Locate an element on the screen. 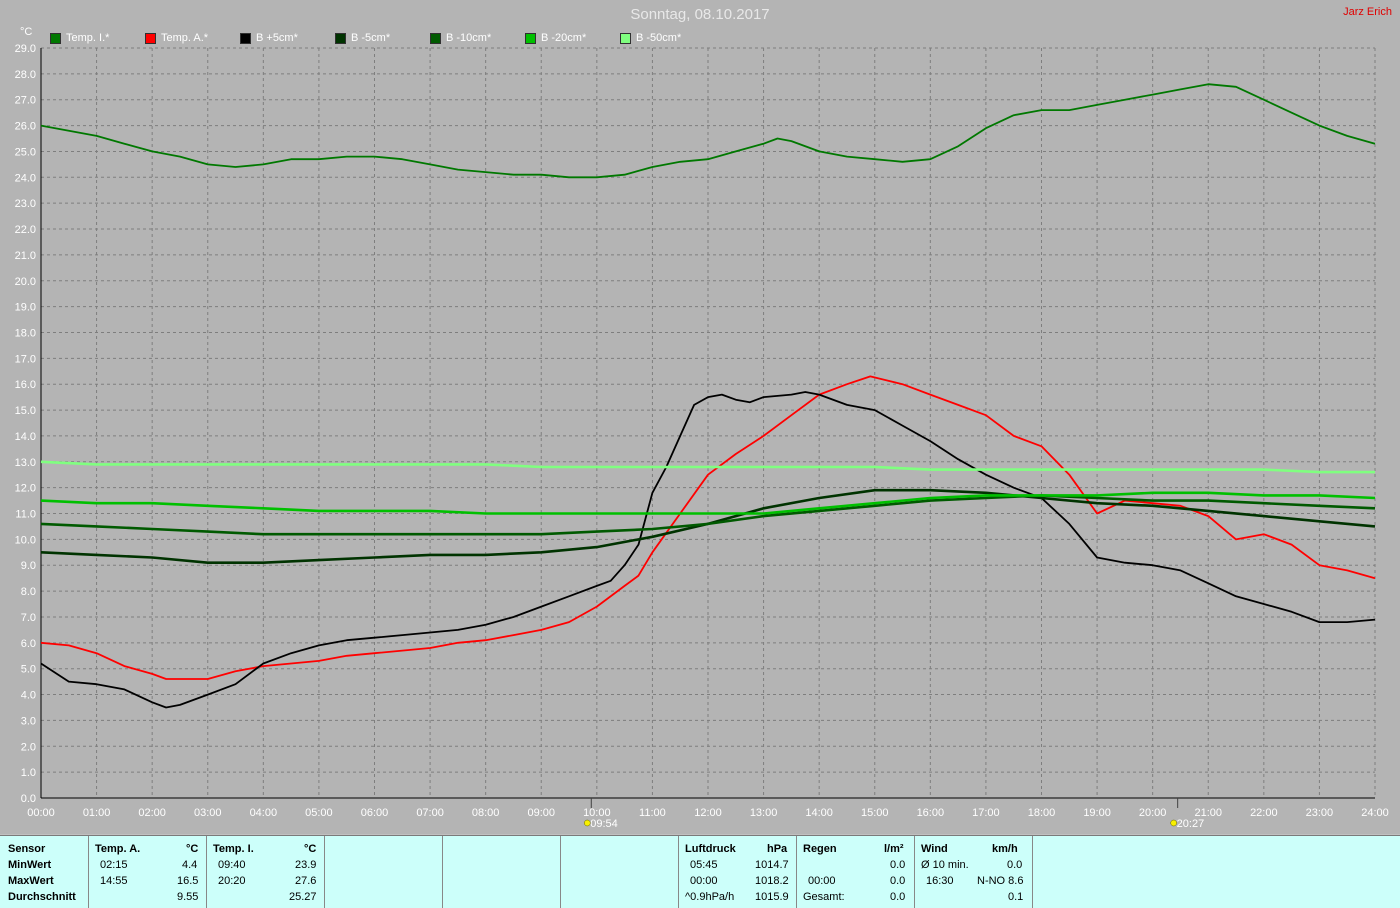 This screenshot has height=908, width=1400. pressure-current: 1015.9 is located at coordinates (772, 897).